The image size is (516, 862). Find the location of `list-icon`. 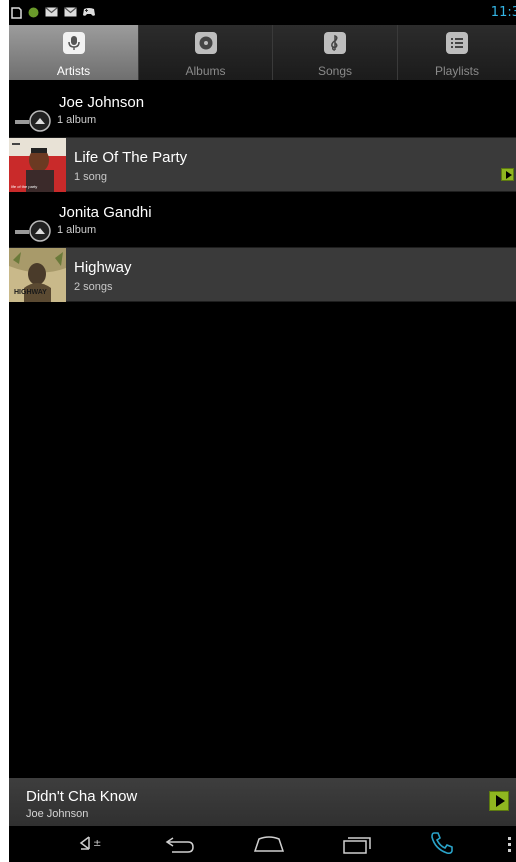

list-icon is located at coordinates (457, 43).